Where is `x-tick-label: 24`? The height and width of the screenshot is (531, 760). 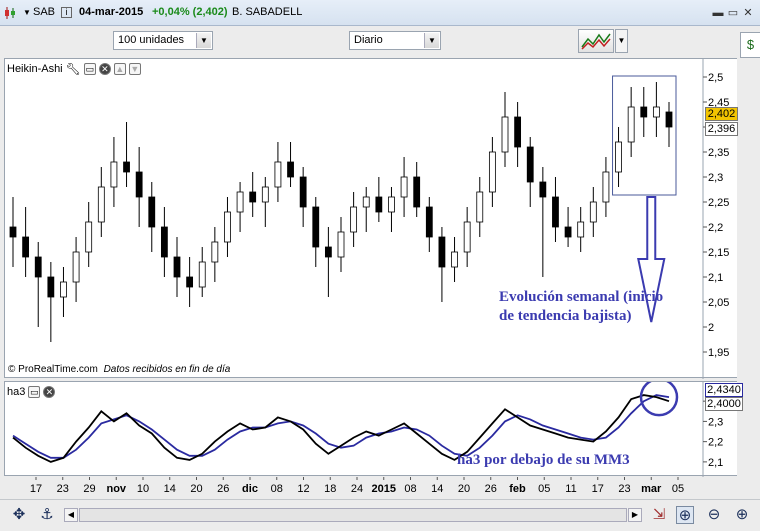
x-tick-label: 24 is located at coordinates (357, 489).